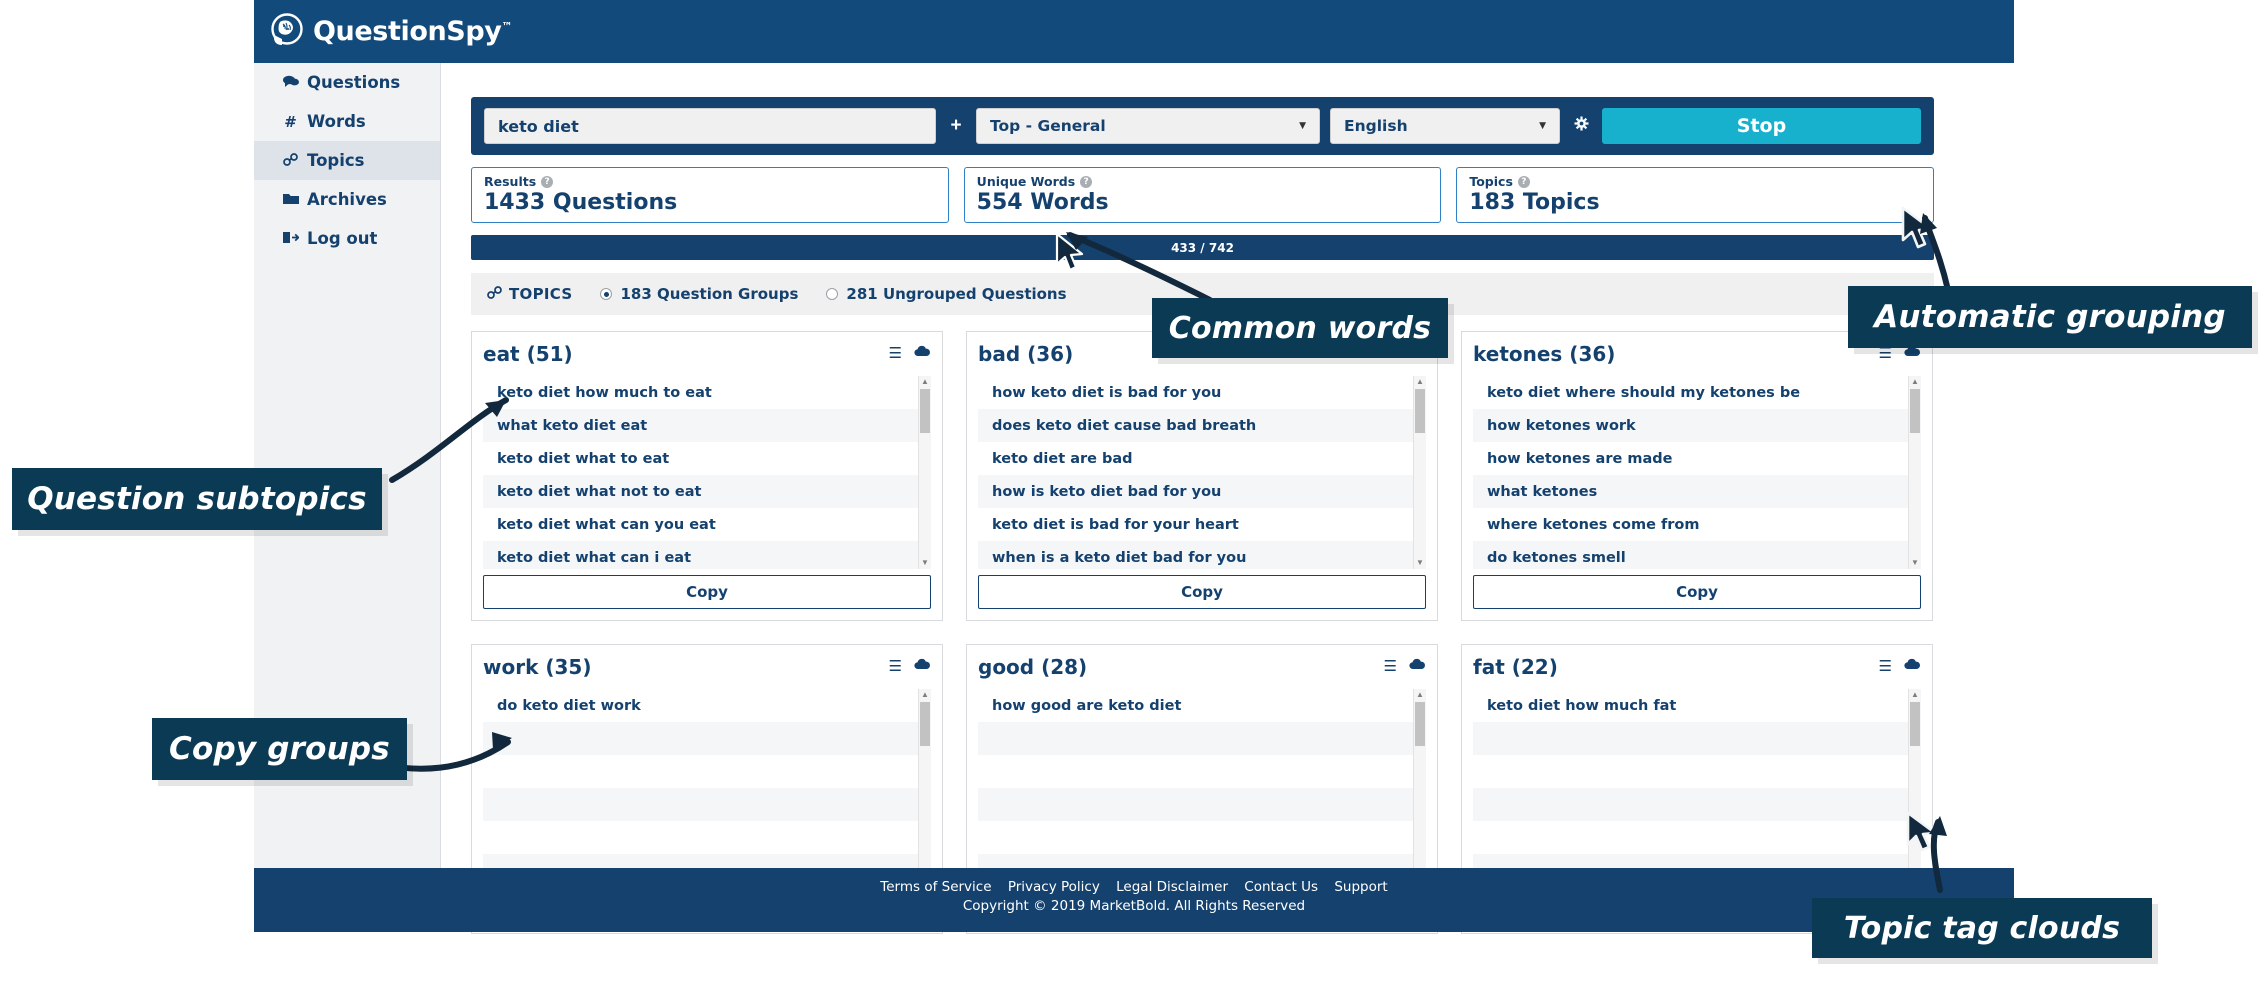  I want to click on add-keyword-button: +, so click(956, 126).